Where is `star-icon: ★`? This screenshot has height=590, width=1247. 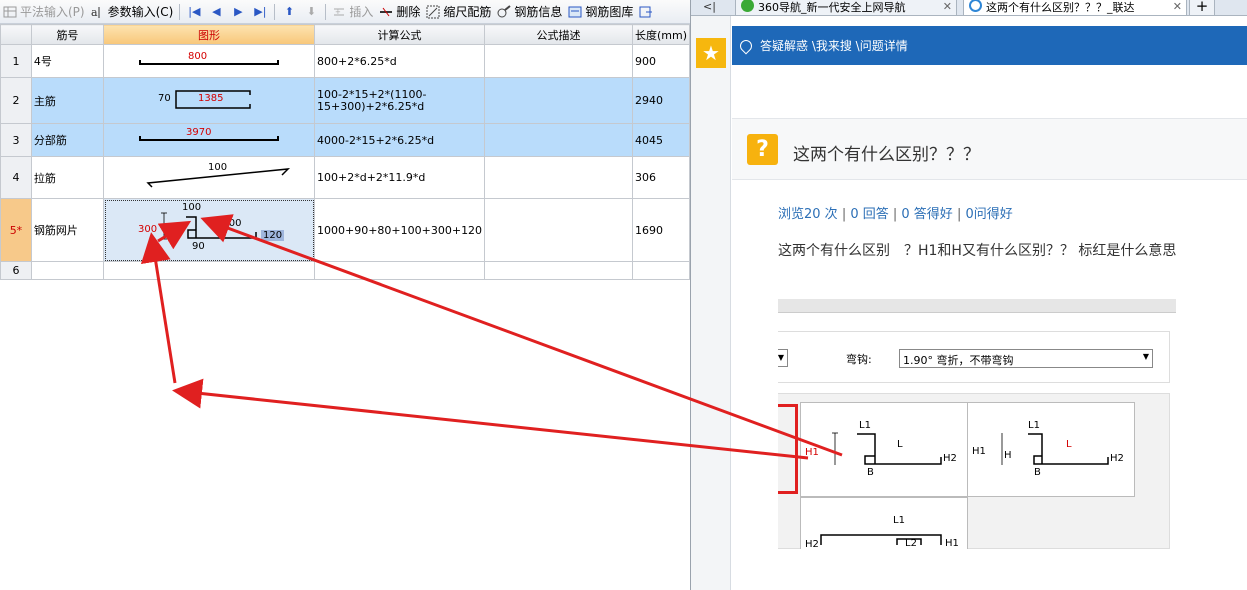
star-icon: ★ is located at coordinates (711, 53).